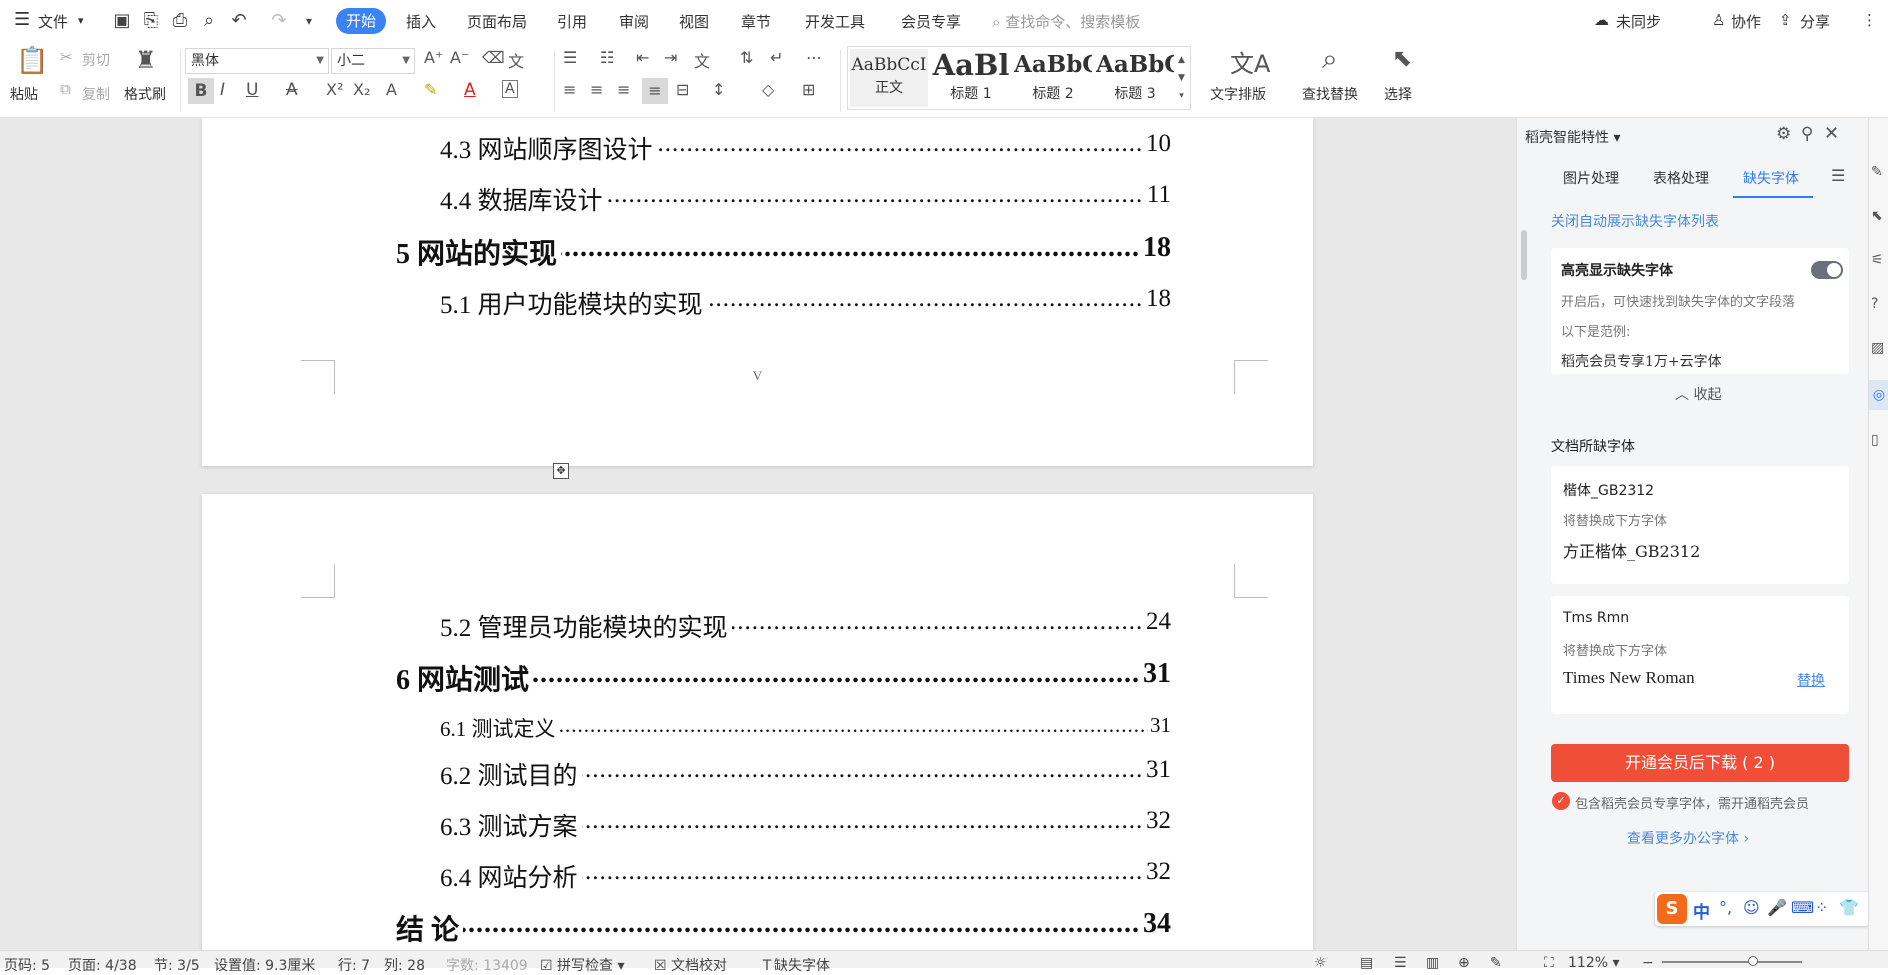 This screenshot has width=1888, height=975. I want to click on tab-chapter: 章节, so click(756, 21).